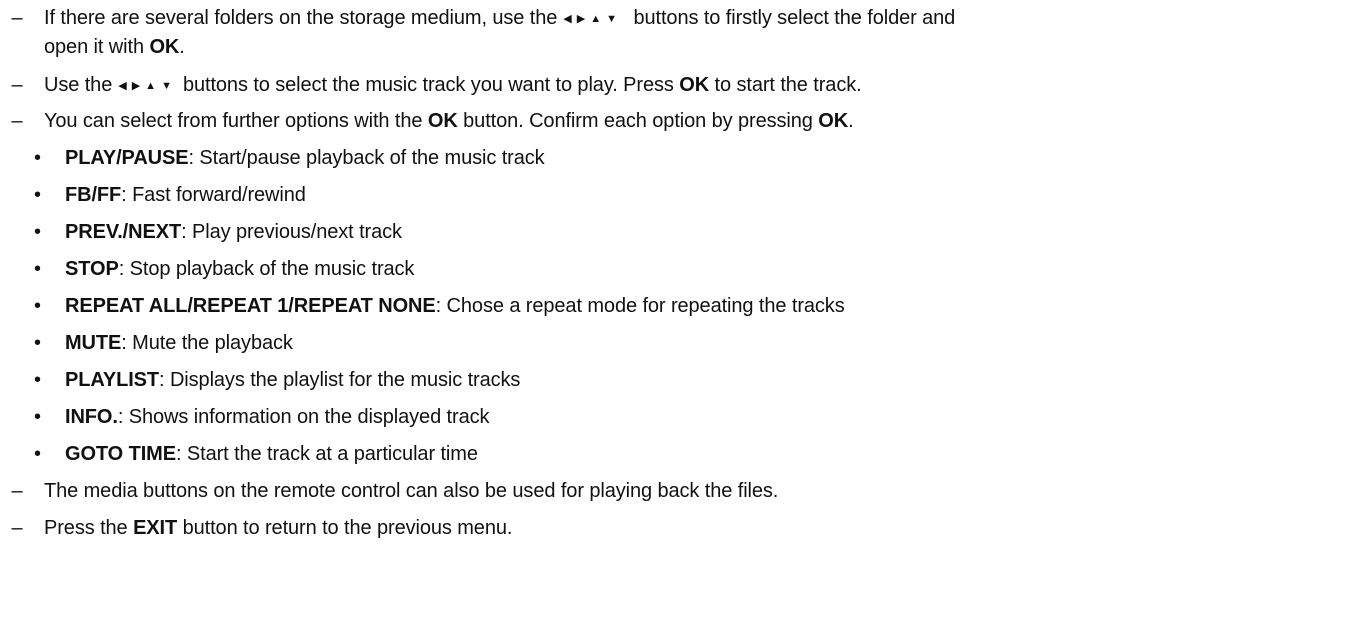  What do you see at coordinates (92, 269) in the screenshot?
I see `option-key-label: STOP` at bounding box center [92, 269].